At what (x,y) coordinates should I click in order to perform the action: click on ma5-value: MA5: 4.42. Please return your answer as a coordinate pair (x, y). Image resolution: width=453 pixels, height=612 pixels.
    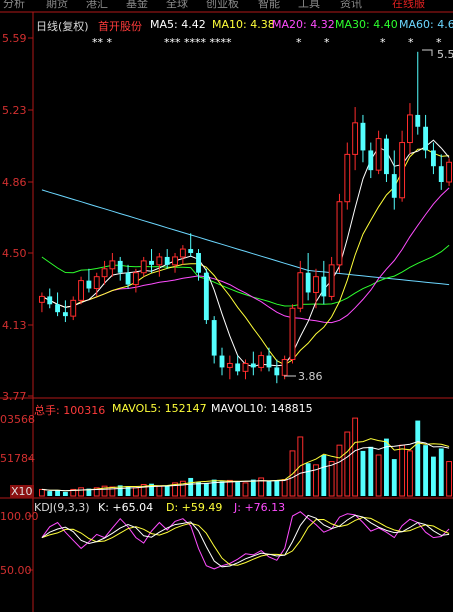
    Looking at the image, I should click on (178, 24).